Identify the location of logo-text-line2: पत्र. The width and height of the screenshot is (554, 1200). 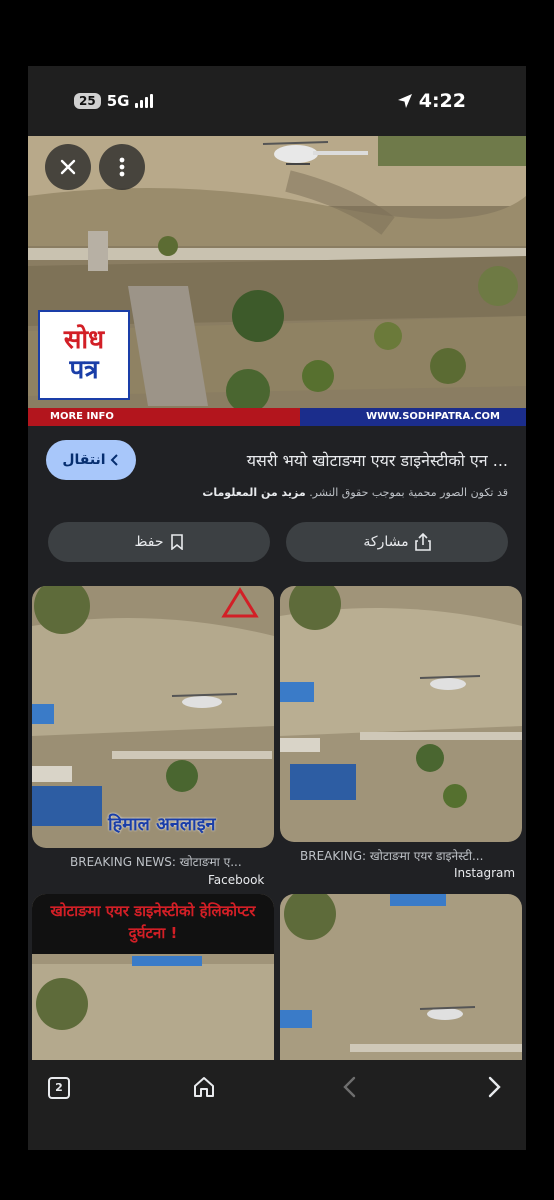
(84, 370).